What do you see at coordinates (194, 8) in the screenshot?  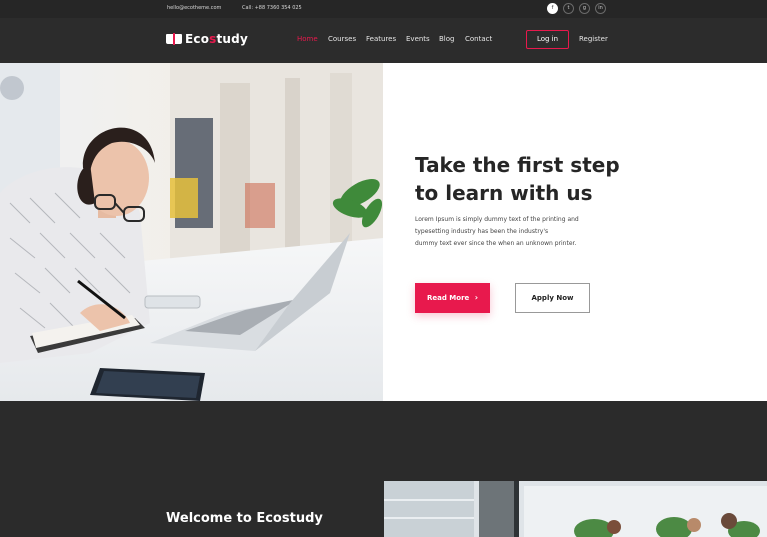 I see `contact-email: hello@ecotheme.com` at bounding box center [194, 8].